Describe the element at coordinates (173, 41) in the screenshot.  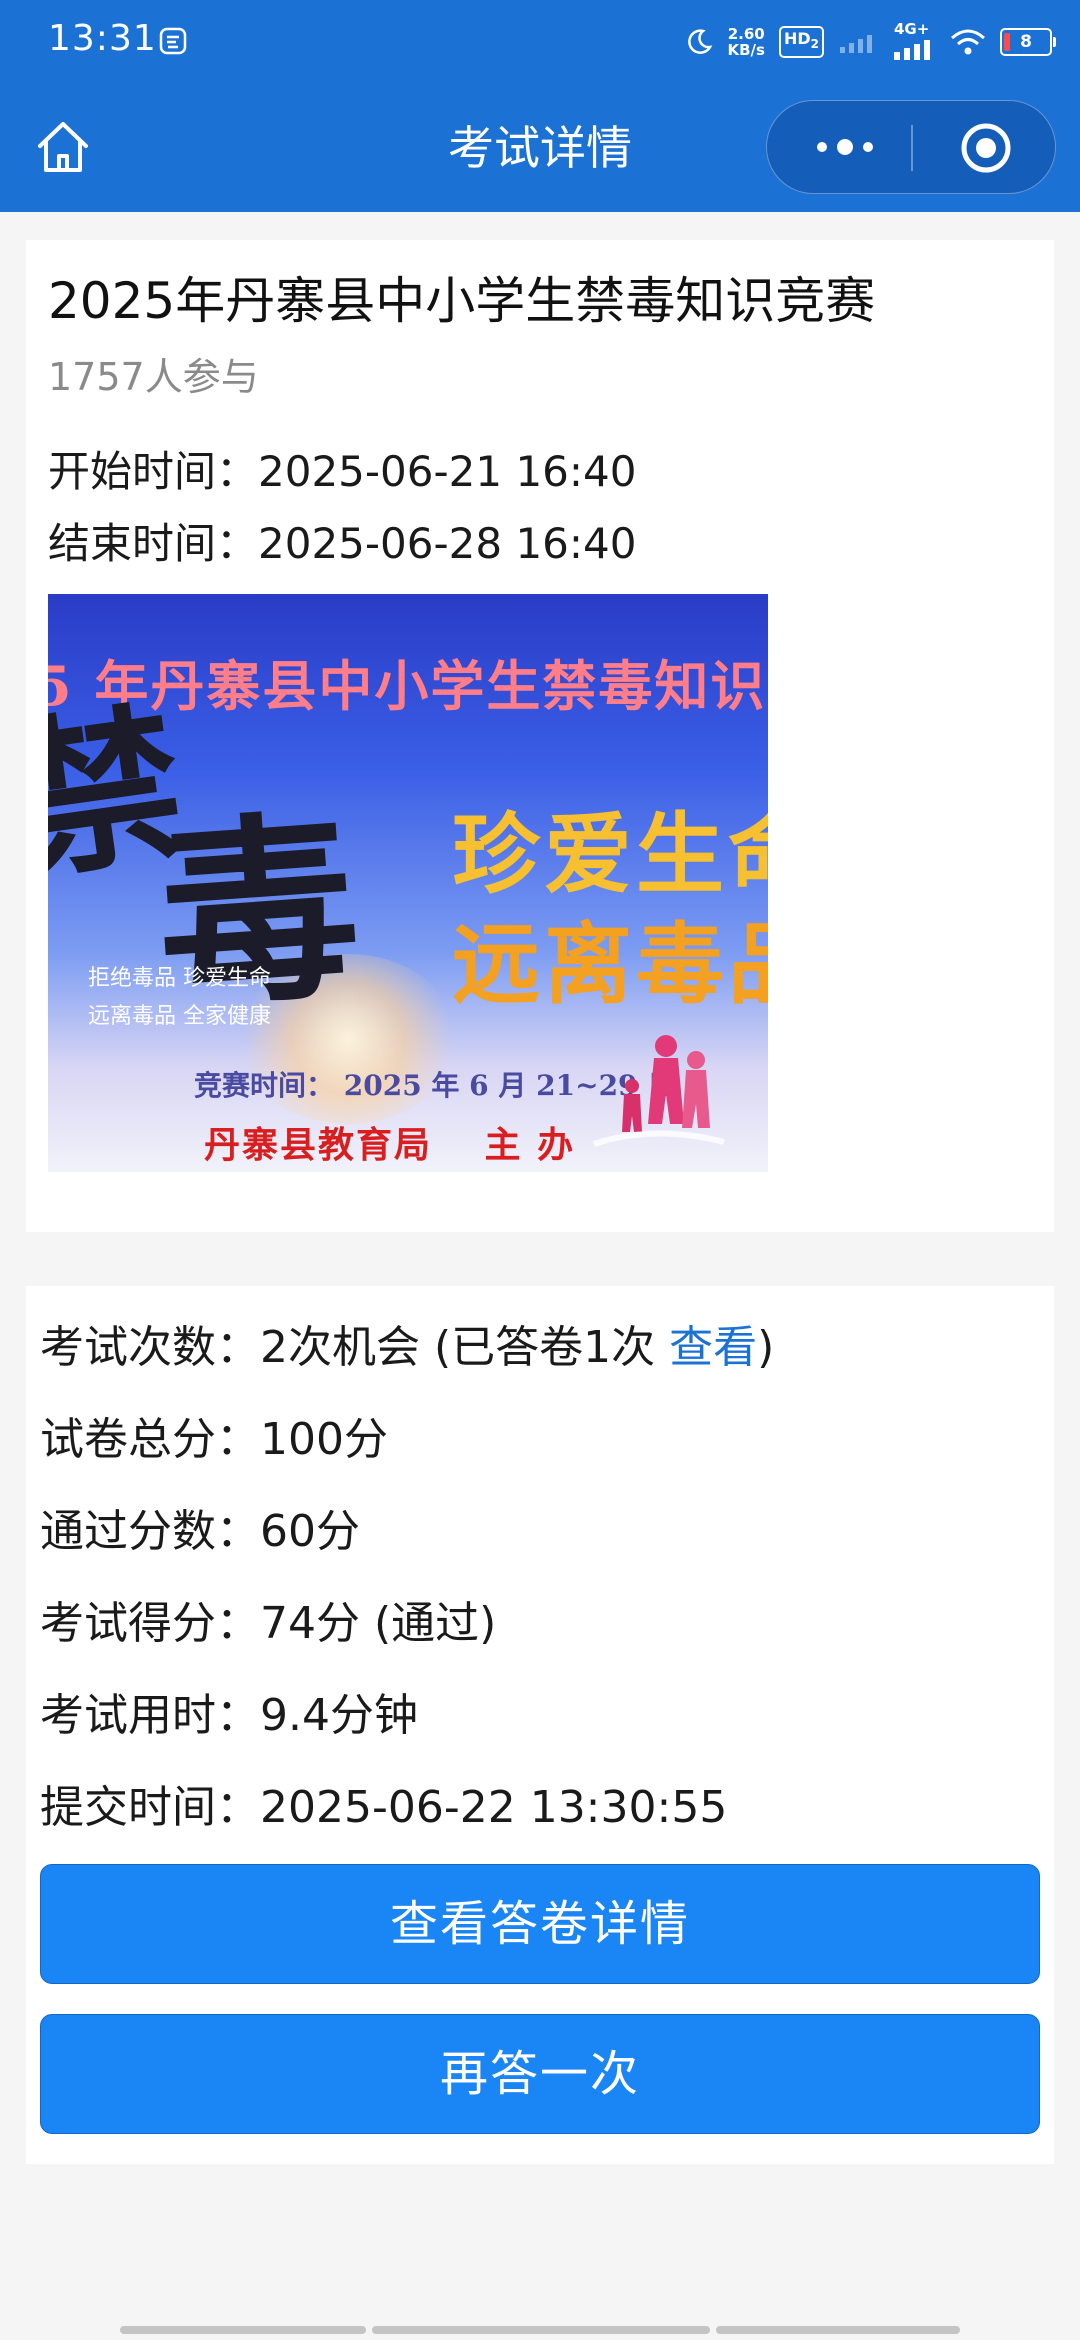
I see `app-notification-icon` at that location.